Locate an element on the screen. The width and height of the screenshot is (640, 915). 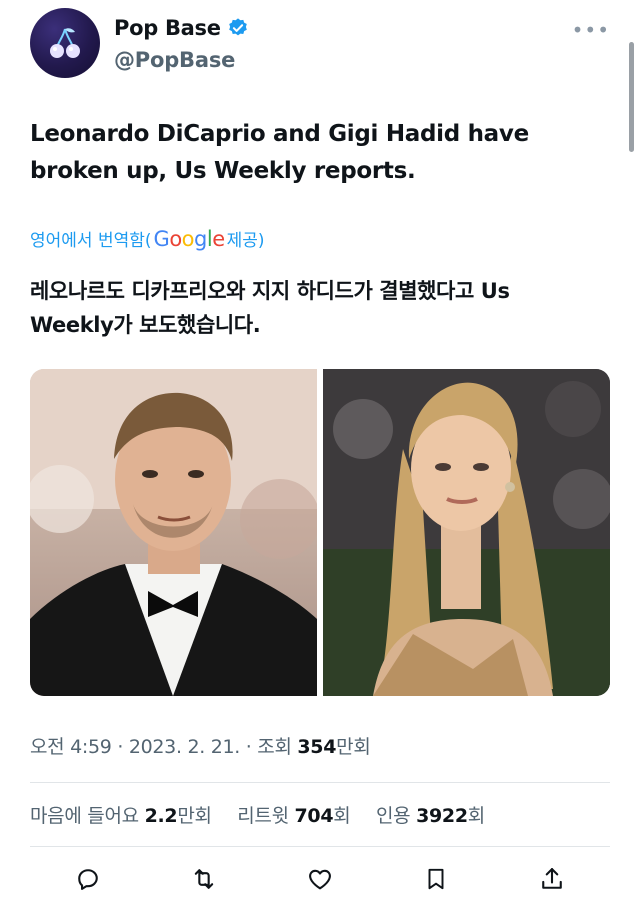
views-label: 조회 is located at coordinates (274, 747).